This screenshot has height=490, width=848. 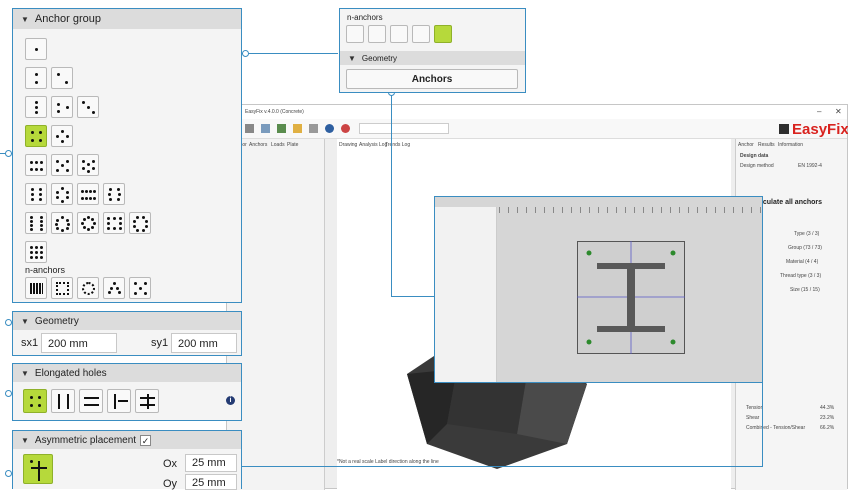 I want to click on n-triangle-pattern-button, so click(x=114, y=288).